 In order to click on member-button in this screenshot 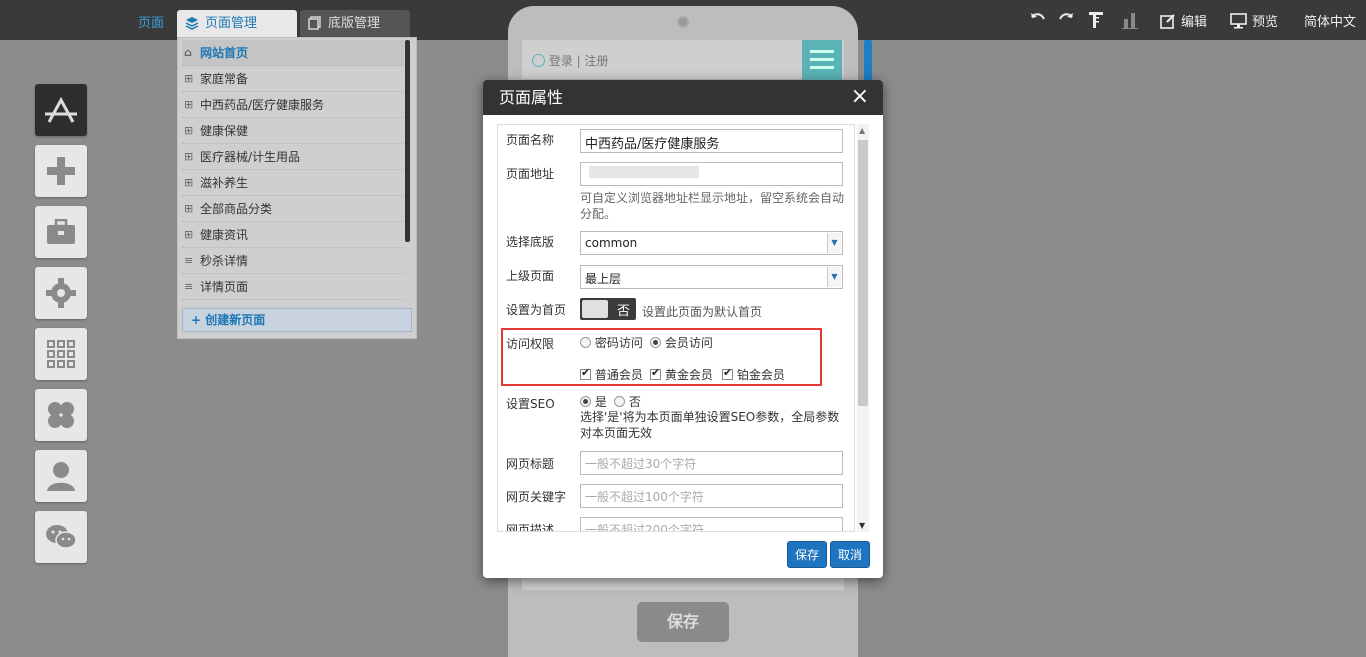, I will do `click(61, 476)`.